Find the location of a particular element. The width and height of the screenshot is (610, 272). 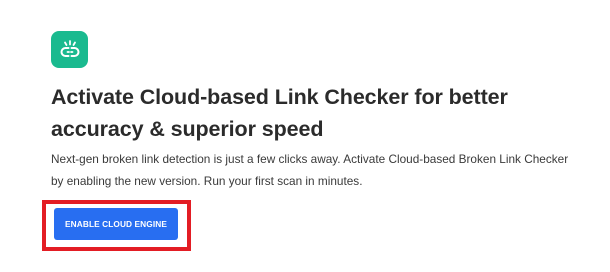

broken-link-icon is located at coordinates (69, 48).